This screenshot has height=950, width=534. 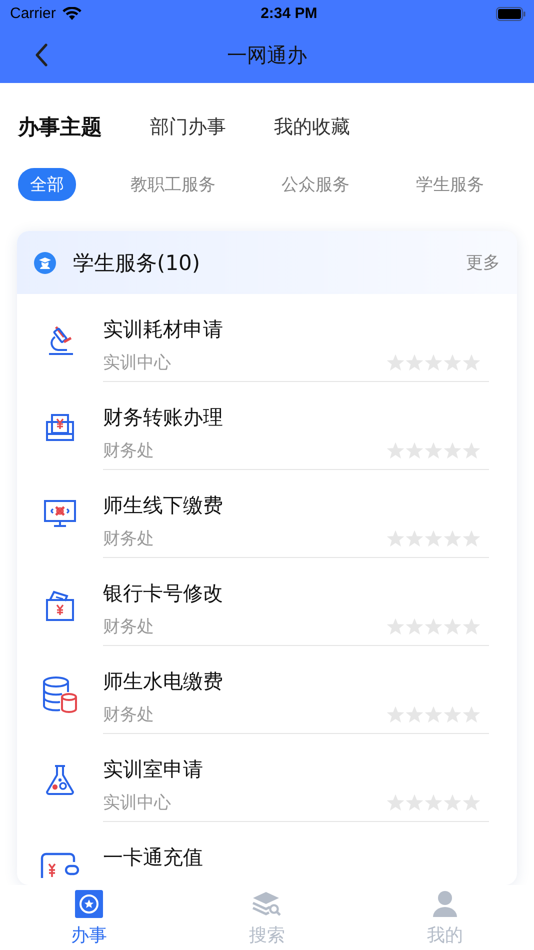 I want to click on cash-box-icon, so click(x=60, y=427).